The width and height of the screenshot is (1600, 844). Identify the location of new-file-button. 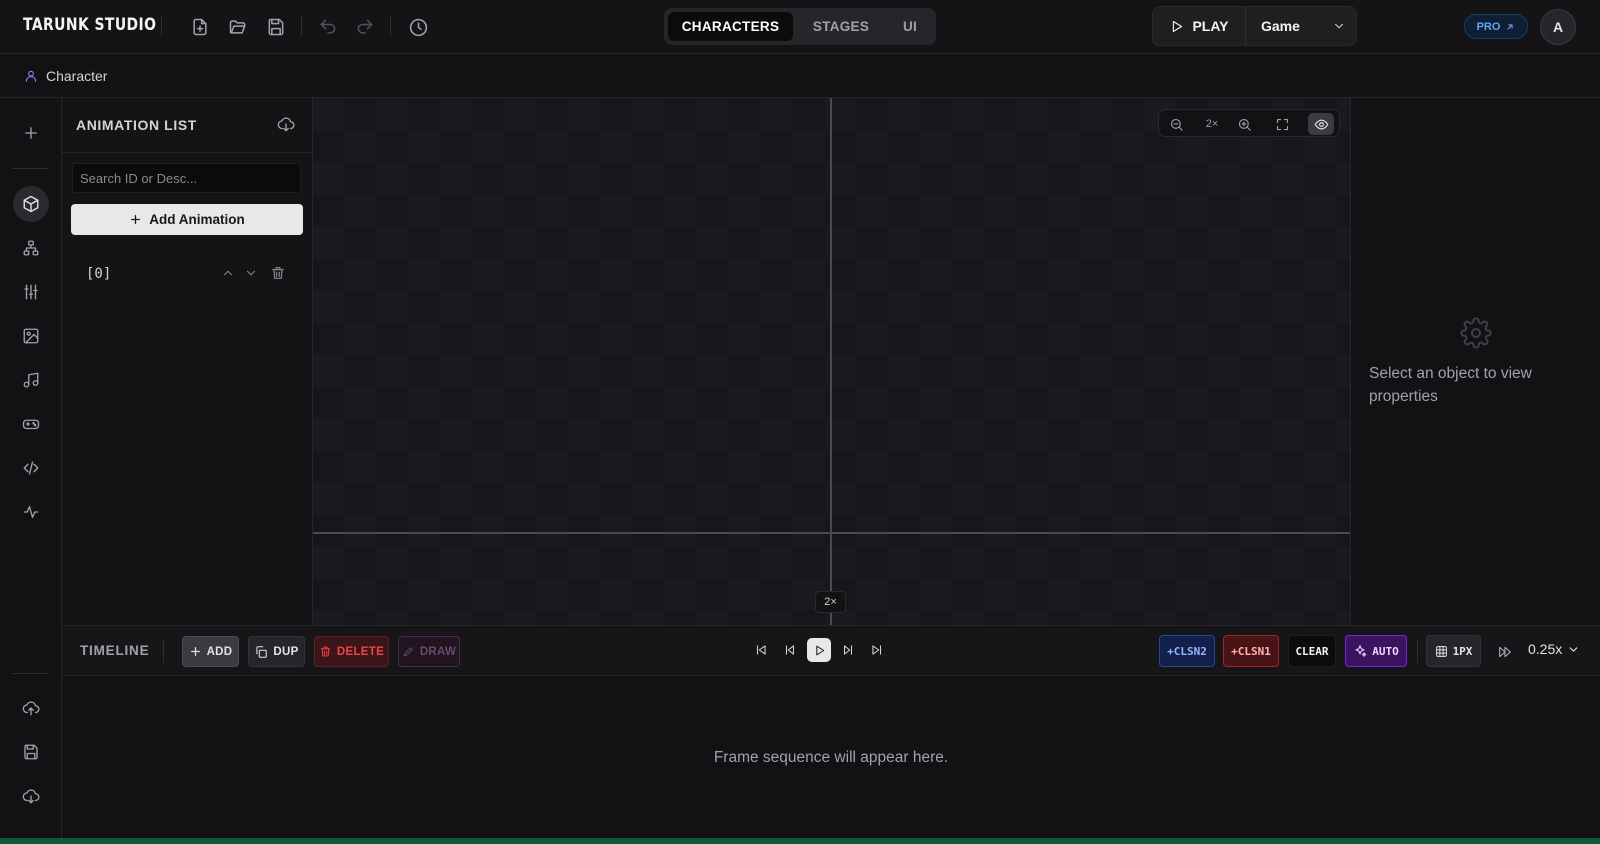
(200, 27).